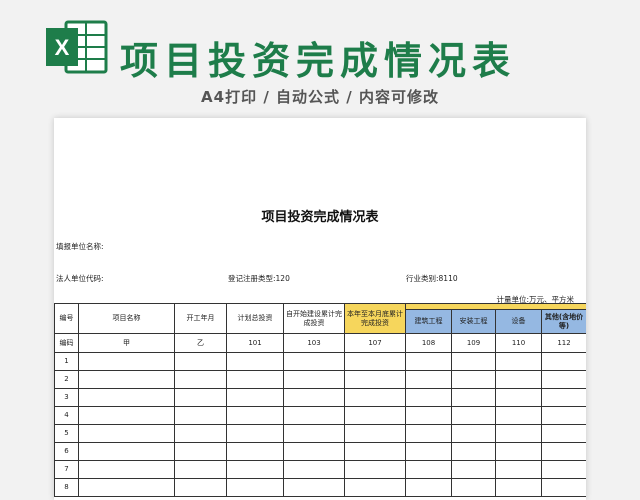 Image resolution: width=640 pixels, height=500 pixels. What do you see at coordinates (66, 397) in the screenshot?
I see `row-number-cell: 3` at bounding box center [66, 397].